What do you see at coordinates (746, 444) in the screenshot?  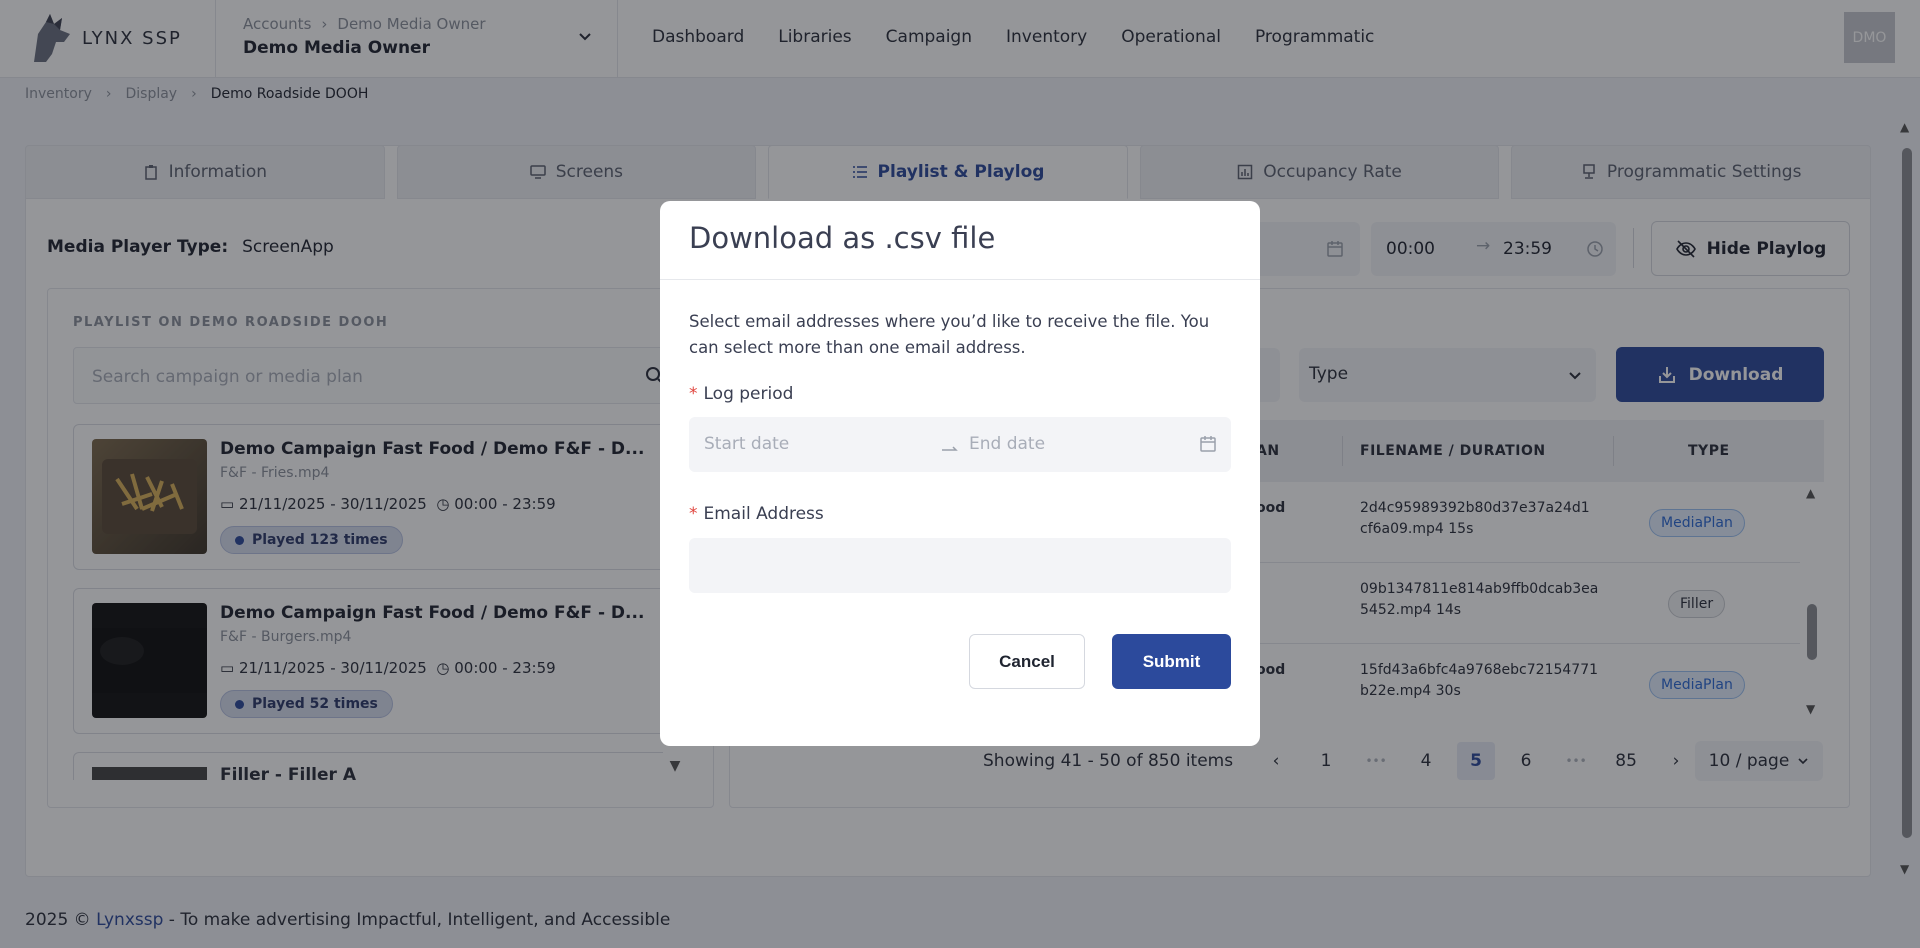 I see `start-date-input: Start date` at bounding box center [746, 444].